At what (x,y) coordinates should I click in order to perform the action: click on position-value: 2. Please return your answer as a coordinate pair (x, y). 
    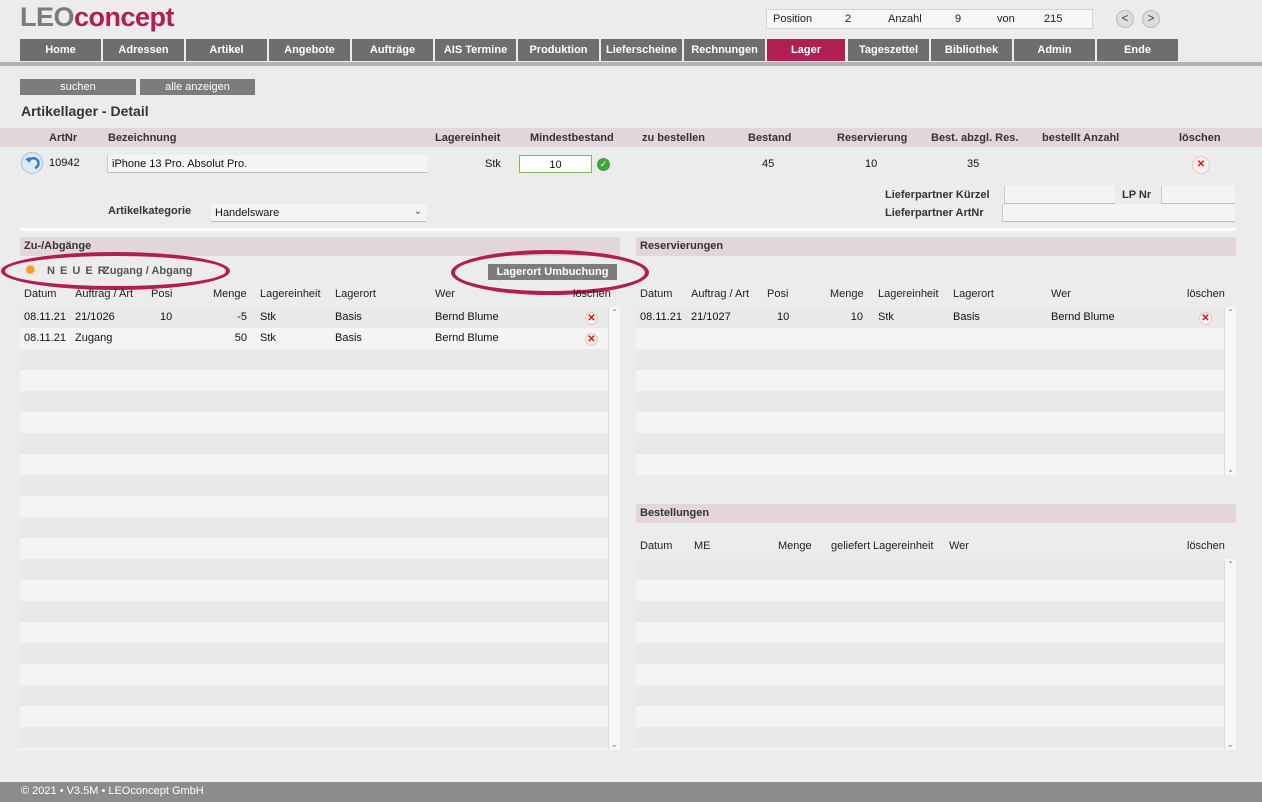
    Looking at the image, I should click on (848, 19).